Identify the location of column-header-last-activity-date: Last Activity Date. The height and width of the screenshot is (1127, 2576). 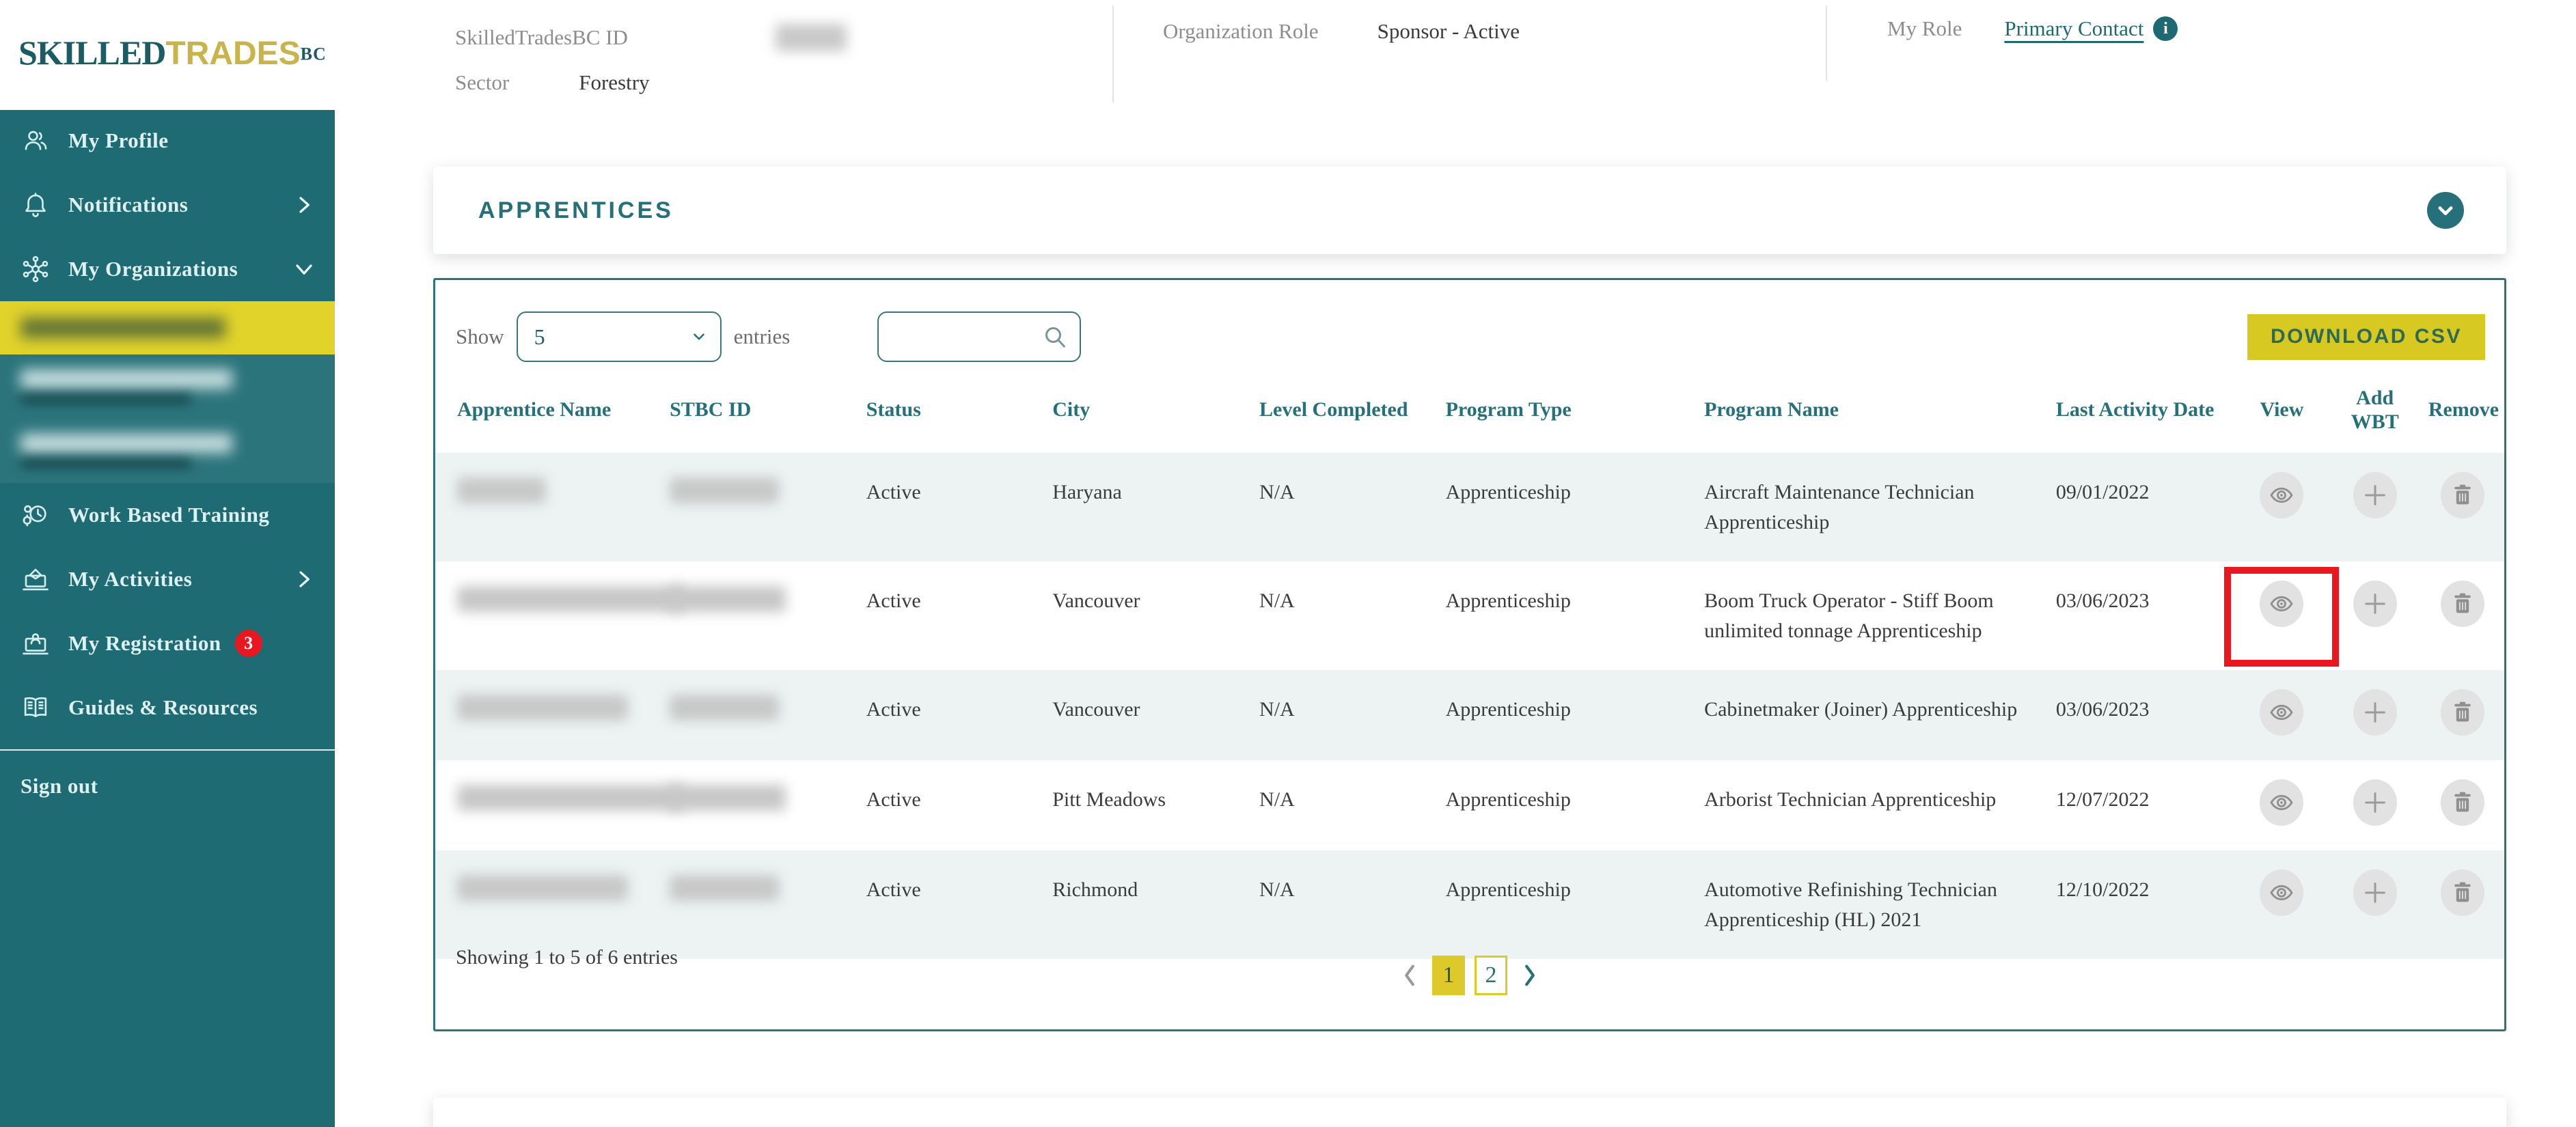
(2135, 409).